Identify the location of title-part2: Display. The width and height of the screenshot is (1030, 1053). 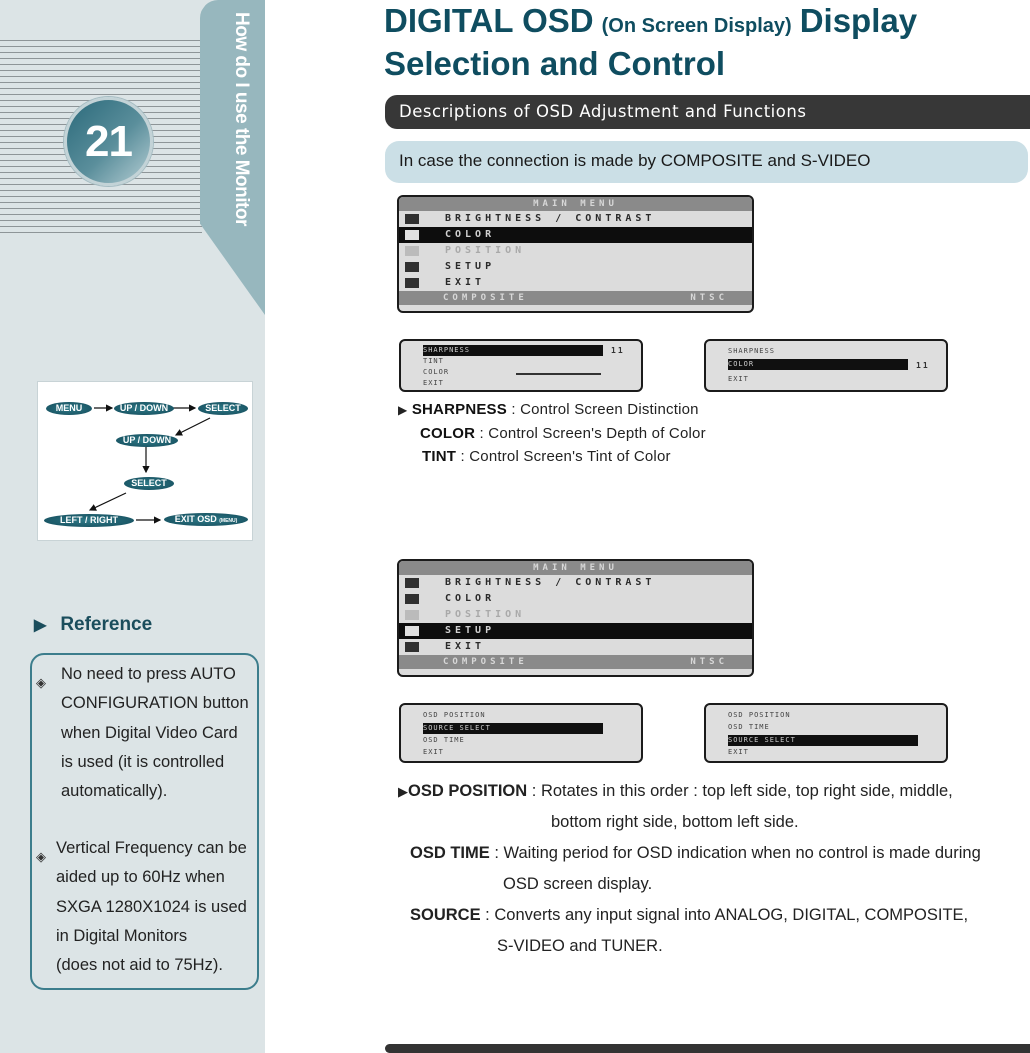
(858, 20).